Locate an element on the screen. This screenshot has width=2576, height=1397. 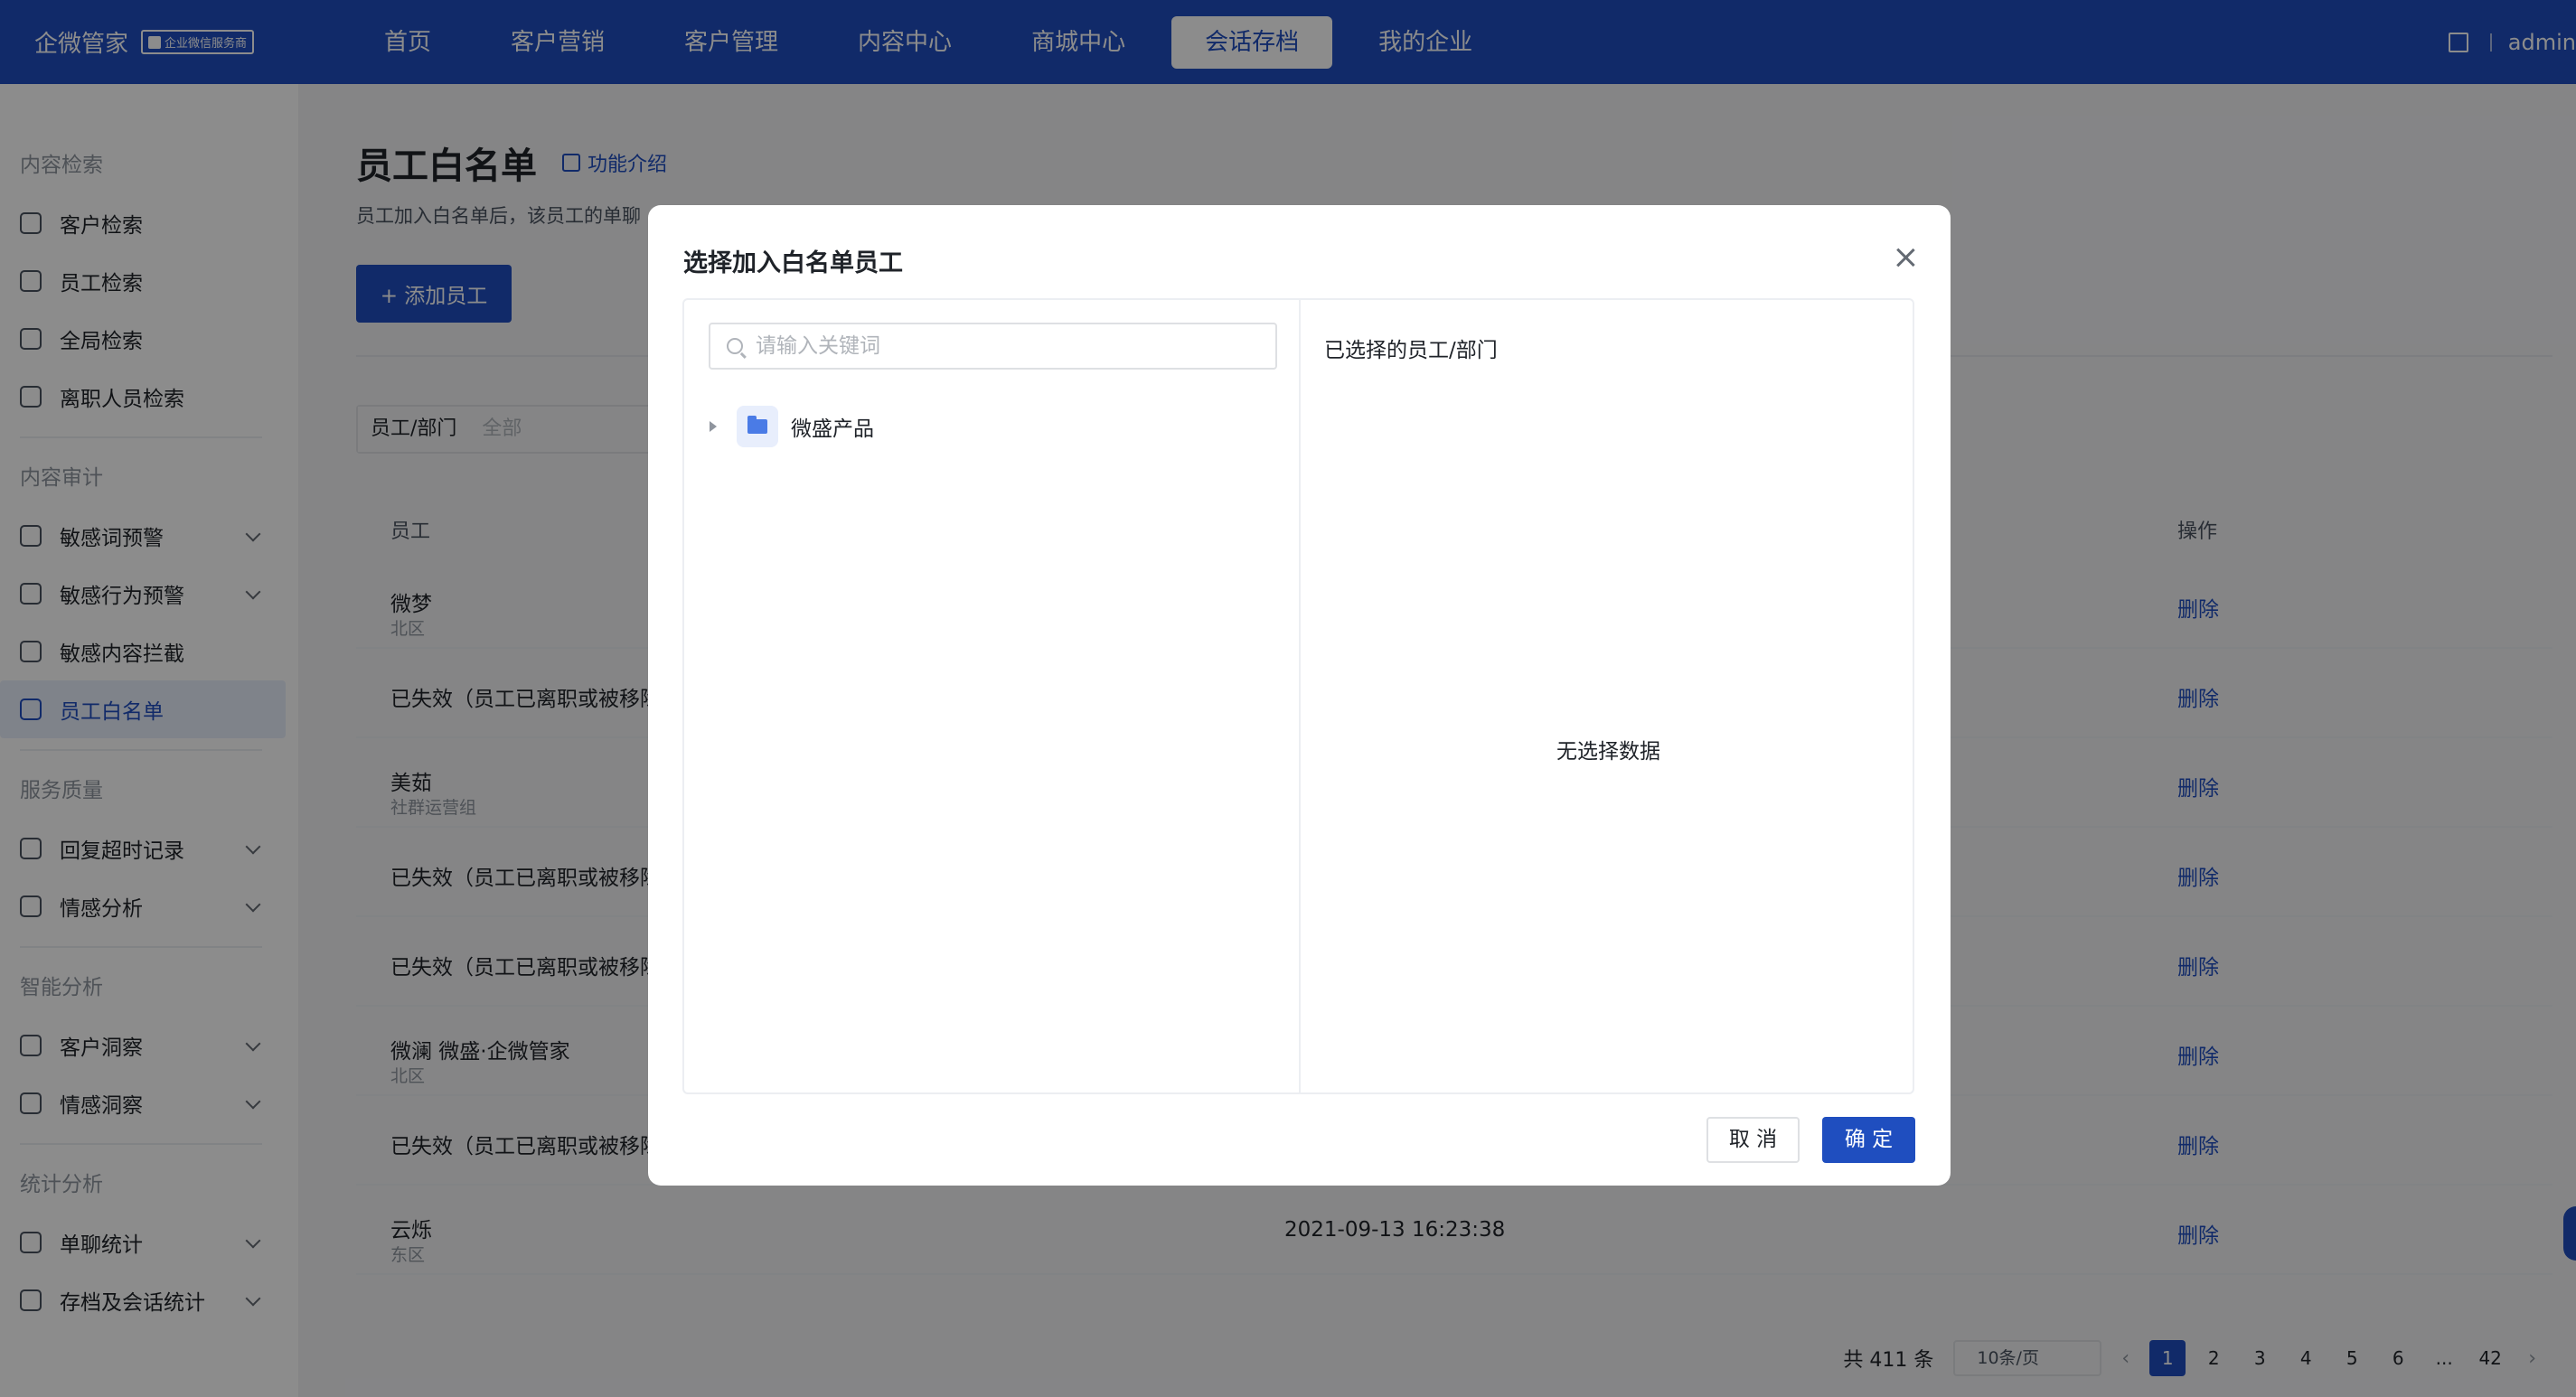
modal-title: 选择加入白名单员工 is located at coordinates (793, 263).